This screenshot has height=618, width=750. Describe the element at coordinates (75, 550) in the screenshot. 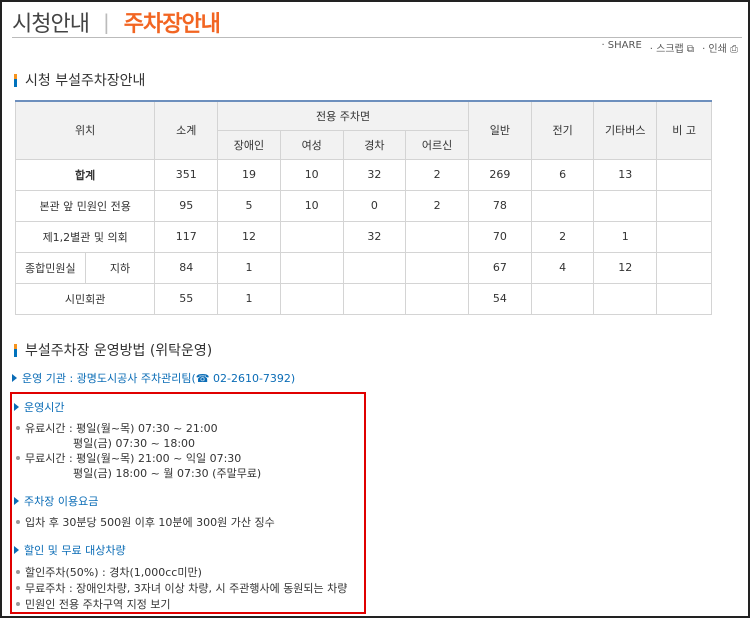

I see `discount-title: 할인 및 무료 대상차량` at that location.